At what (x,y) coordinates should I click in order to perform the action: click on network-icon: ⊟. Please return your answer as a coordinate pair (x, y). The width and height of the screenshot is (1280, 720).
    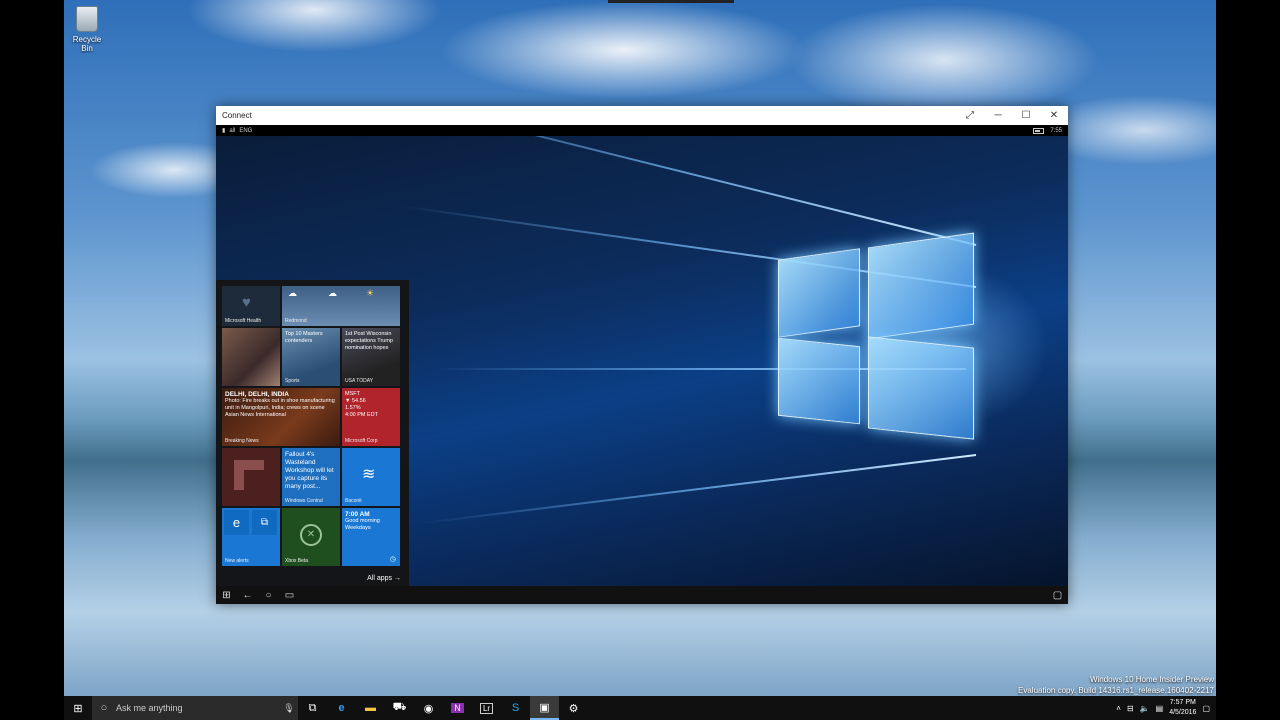
    Looking at the image, I should click on (1130, 708).